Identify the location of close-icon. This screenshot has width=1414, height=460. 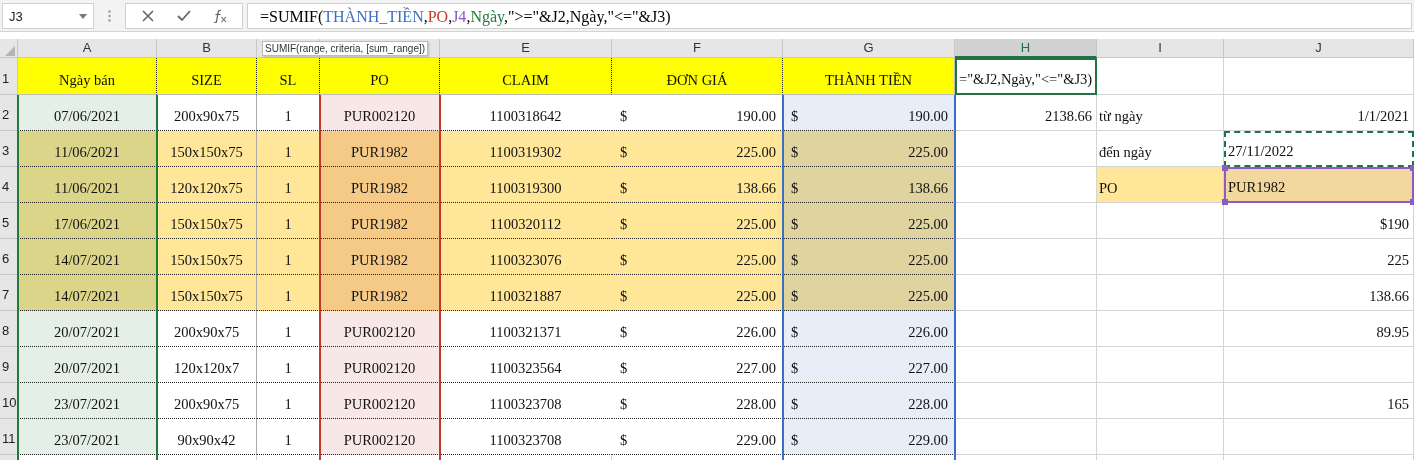
(148, 16).